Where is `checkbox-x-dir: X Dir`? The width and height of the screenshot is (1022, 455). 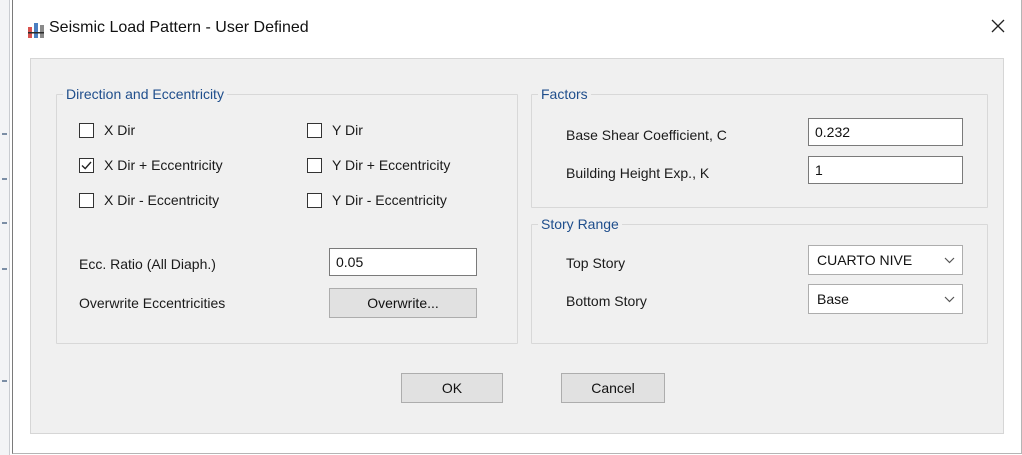 checkbox-x-dir: X Dir is located at coordinates (107, 130).